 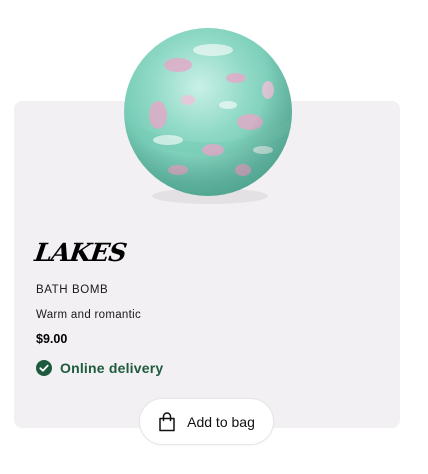 What do you see at coordinates (44, 368) in the screenshot?
I see `check-circle-icon` at bounding box center [44, 368].